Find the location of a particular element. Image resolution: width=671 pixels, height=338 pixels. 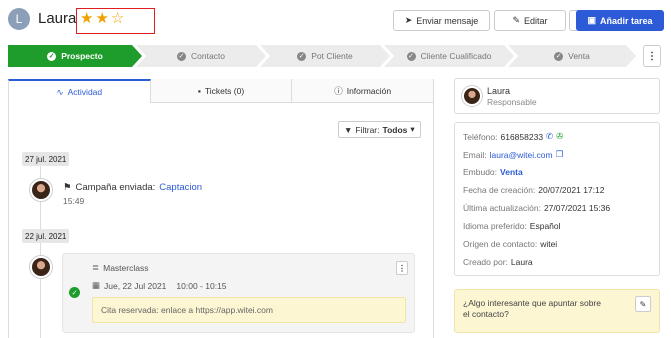

stage-prospecto: ✓ Prospecto is located at coordinates (75, 56).